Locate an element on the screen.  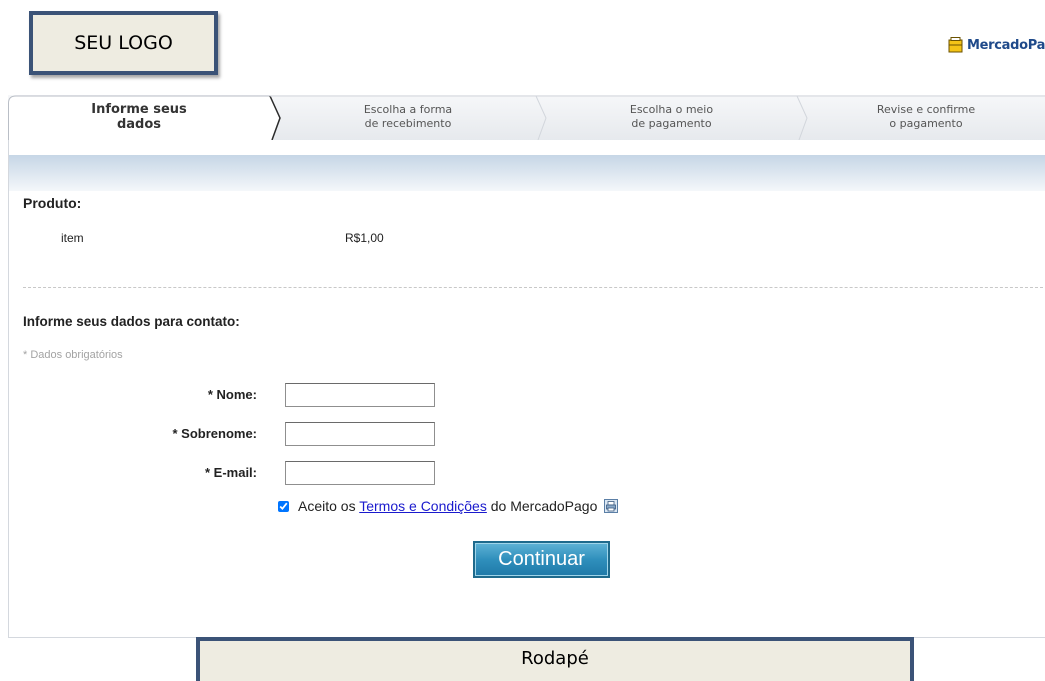
sobrenome-label: * Sobrenome: is located at coordinates (214, 433).